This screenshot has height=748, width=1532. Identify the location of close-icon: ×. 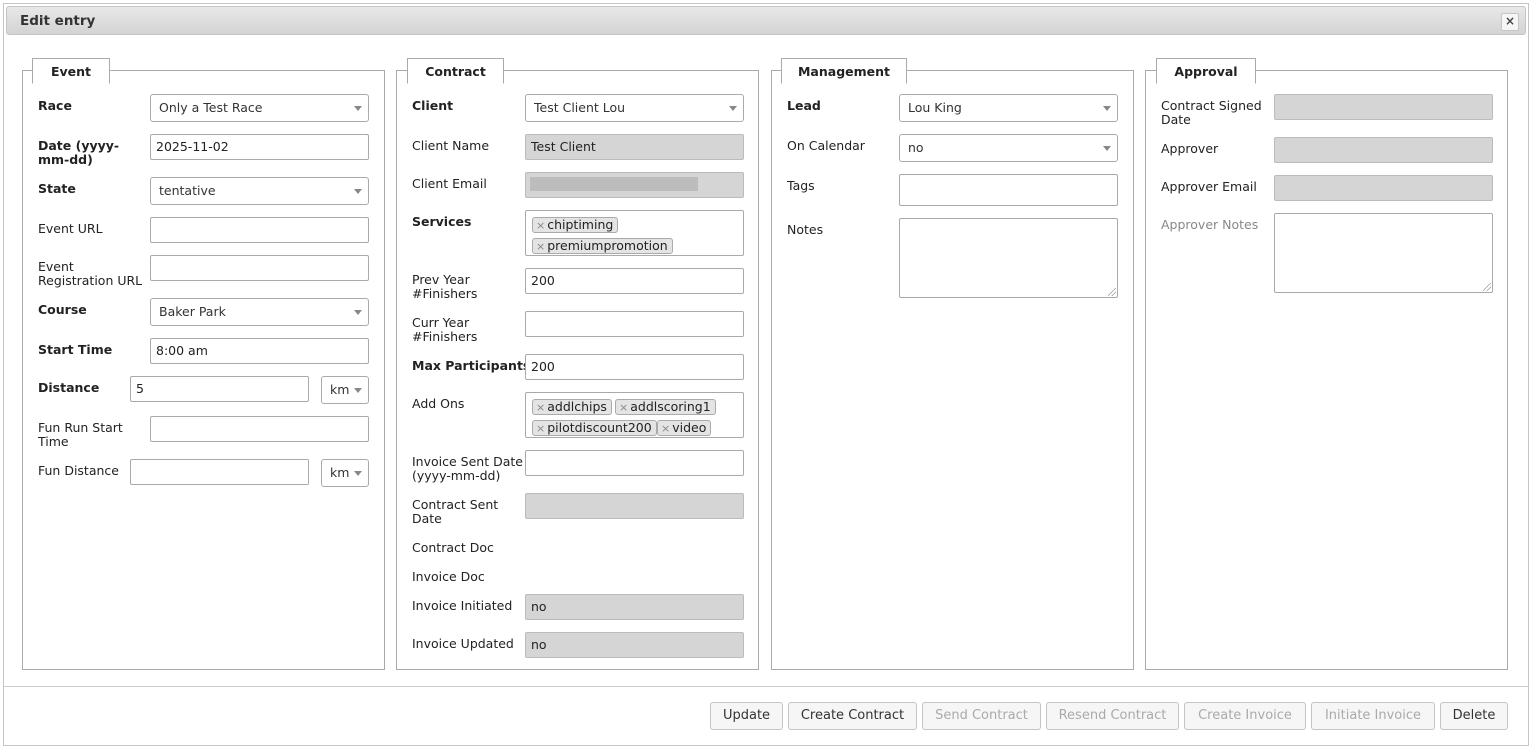
(1510, 22).